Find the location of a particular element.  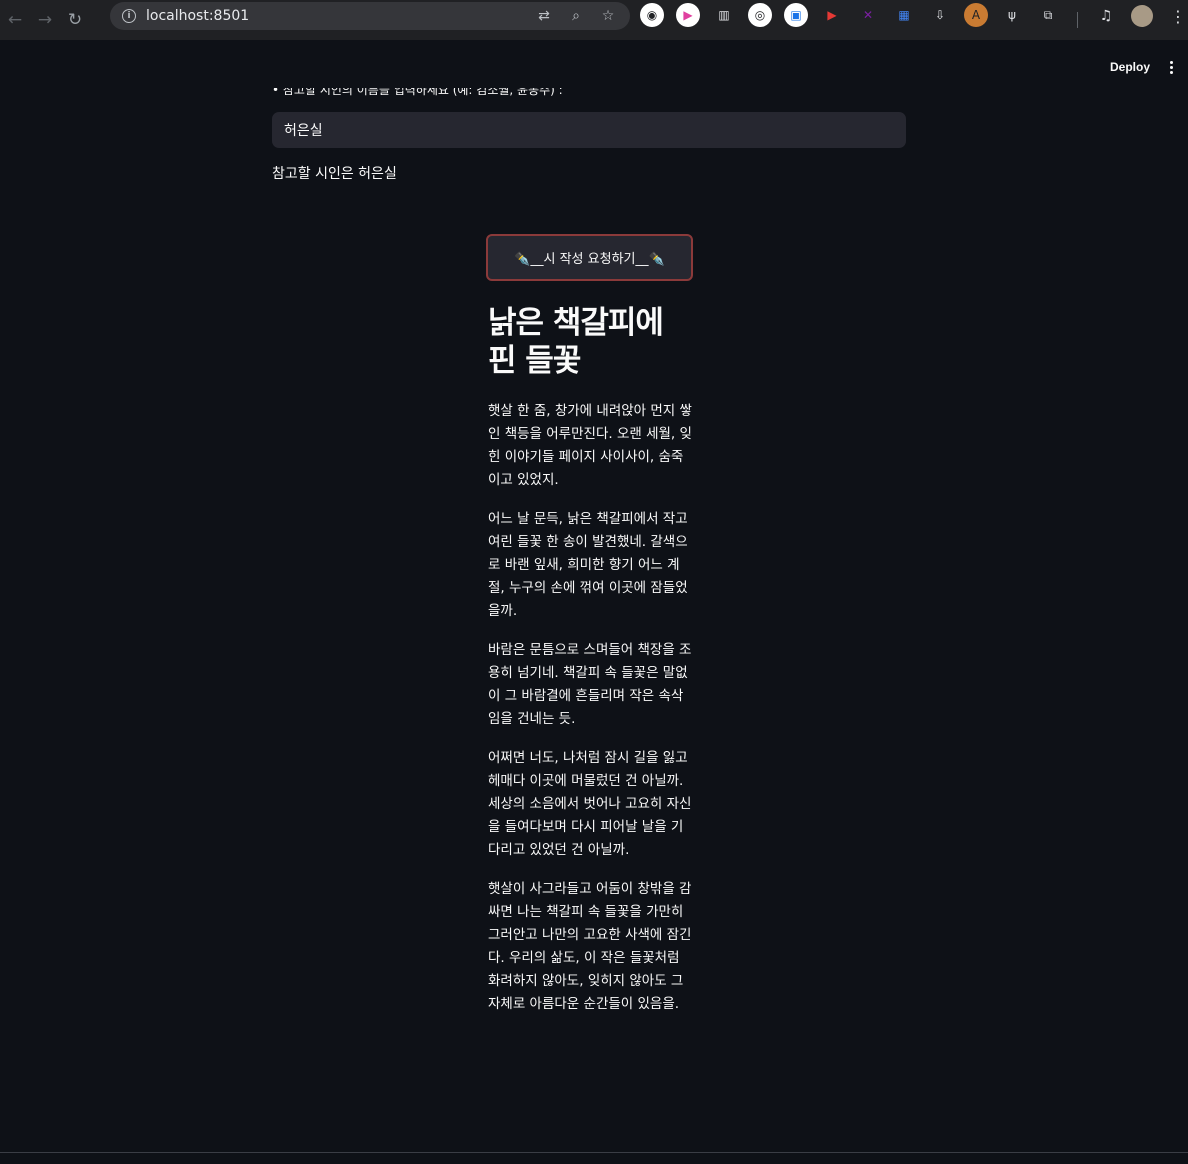

zoom-icon: ⌕ is located at coordinates (576, 16).